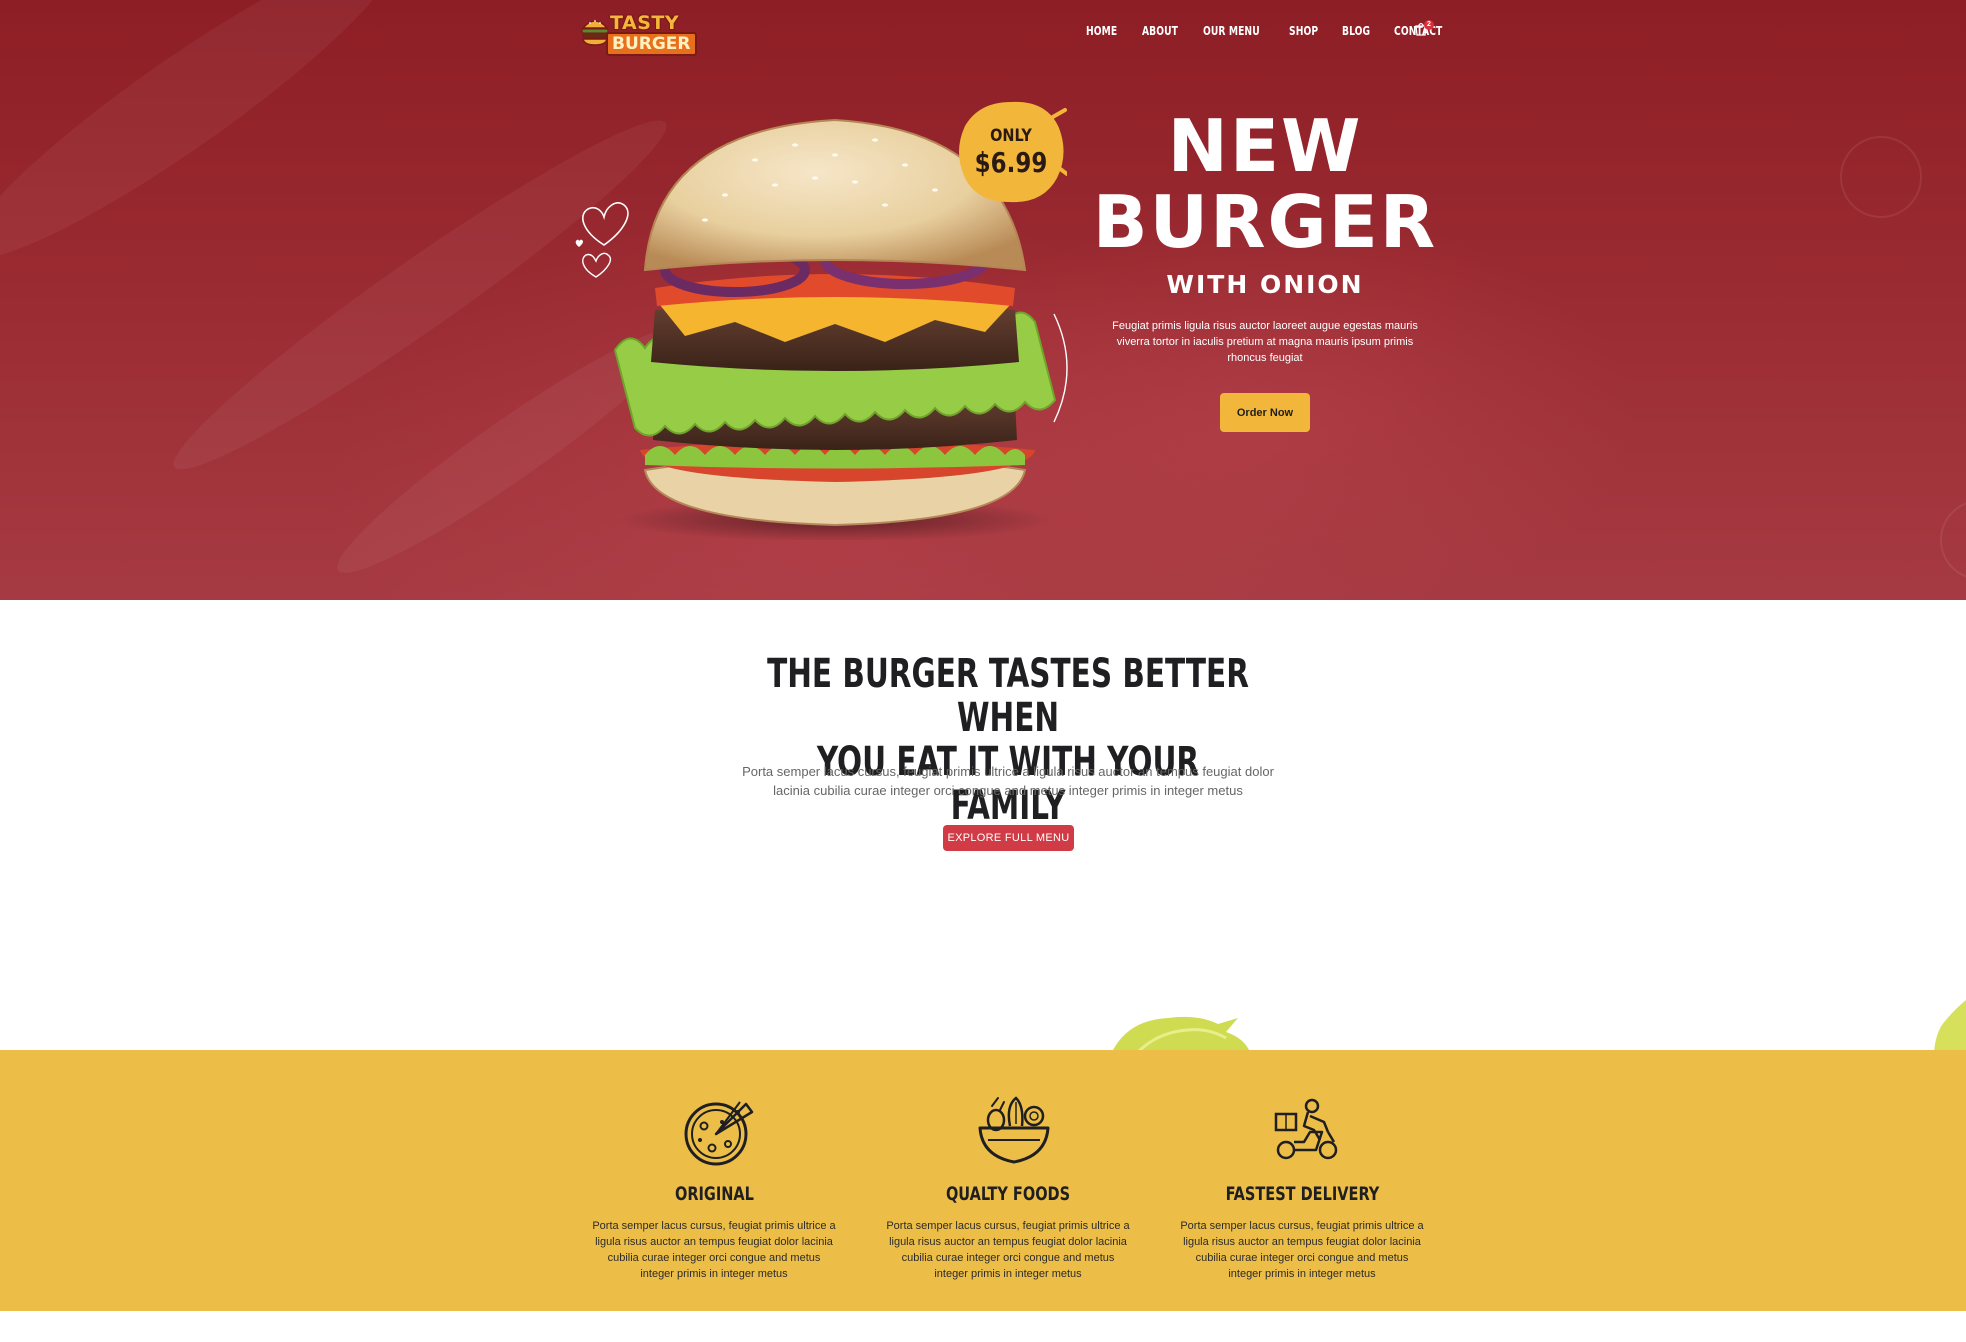 Image resolution: width=1966 pixels, height=1342 pixels. What do you see at coordinates (1060, 368) in the screenshot?
I see `decorative-arc` at bounding box center [1060, 368].